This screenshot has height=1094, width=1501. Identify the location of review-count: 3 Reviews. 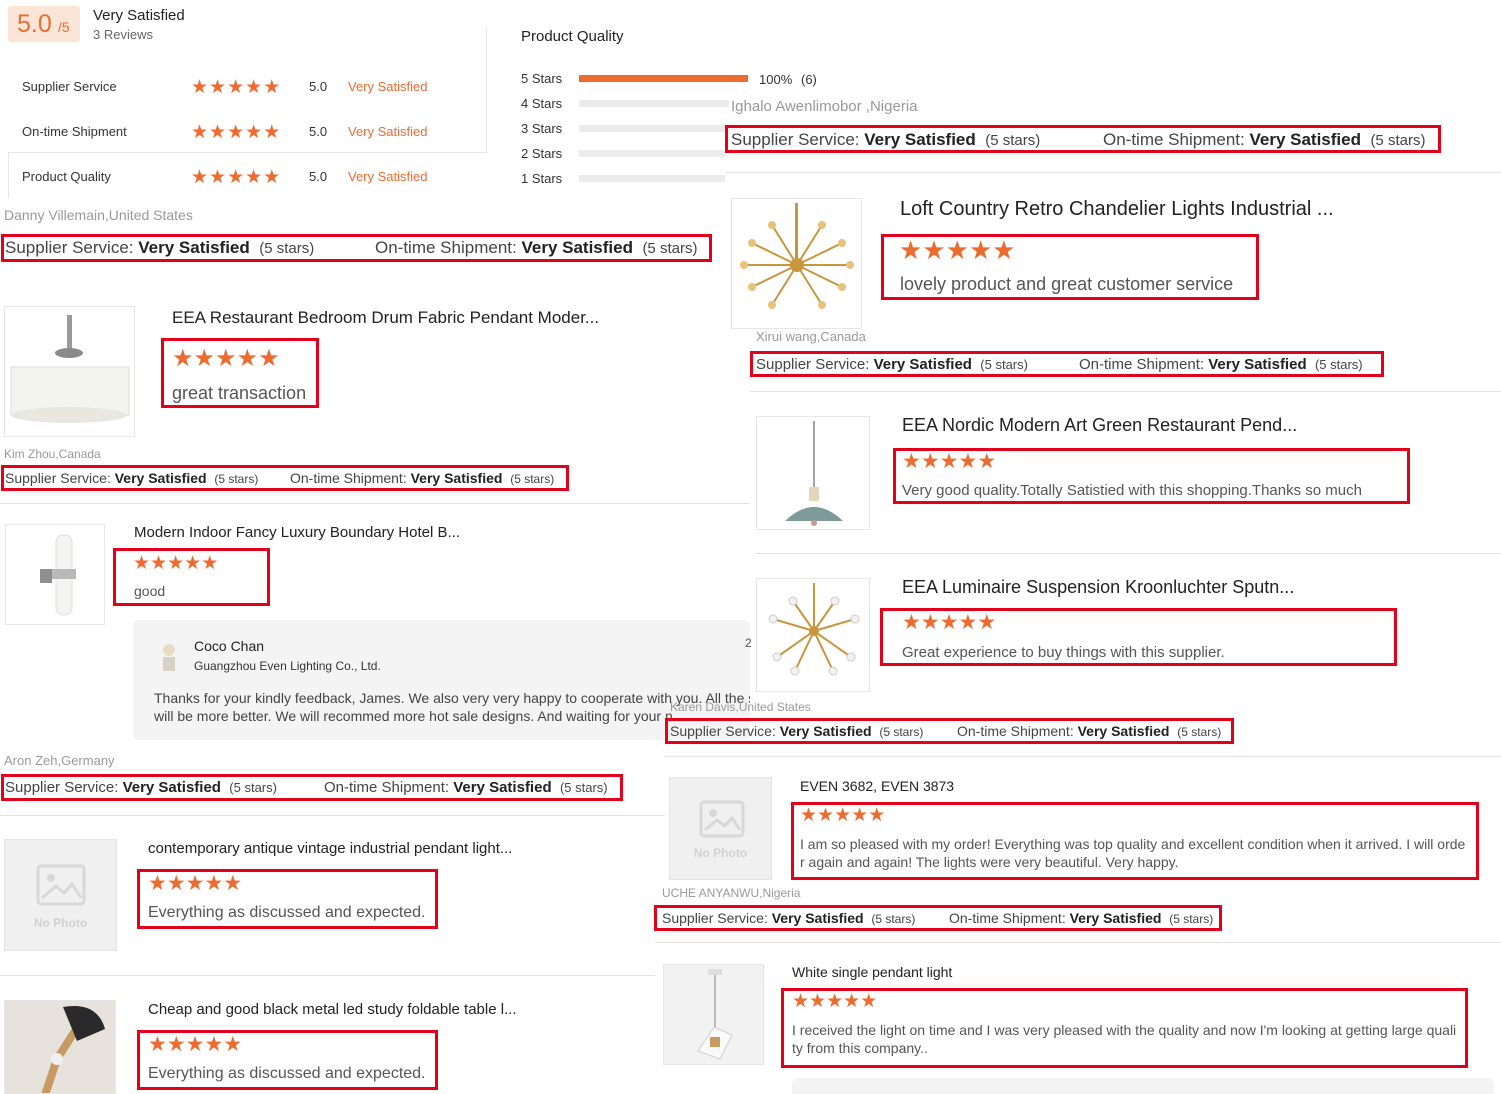
(123, 34).